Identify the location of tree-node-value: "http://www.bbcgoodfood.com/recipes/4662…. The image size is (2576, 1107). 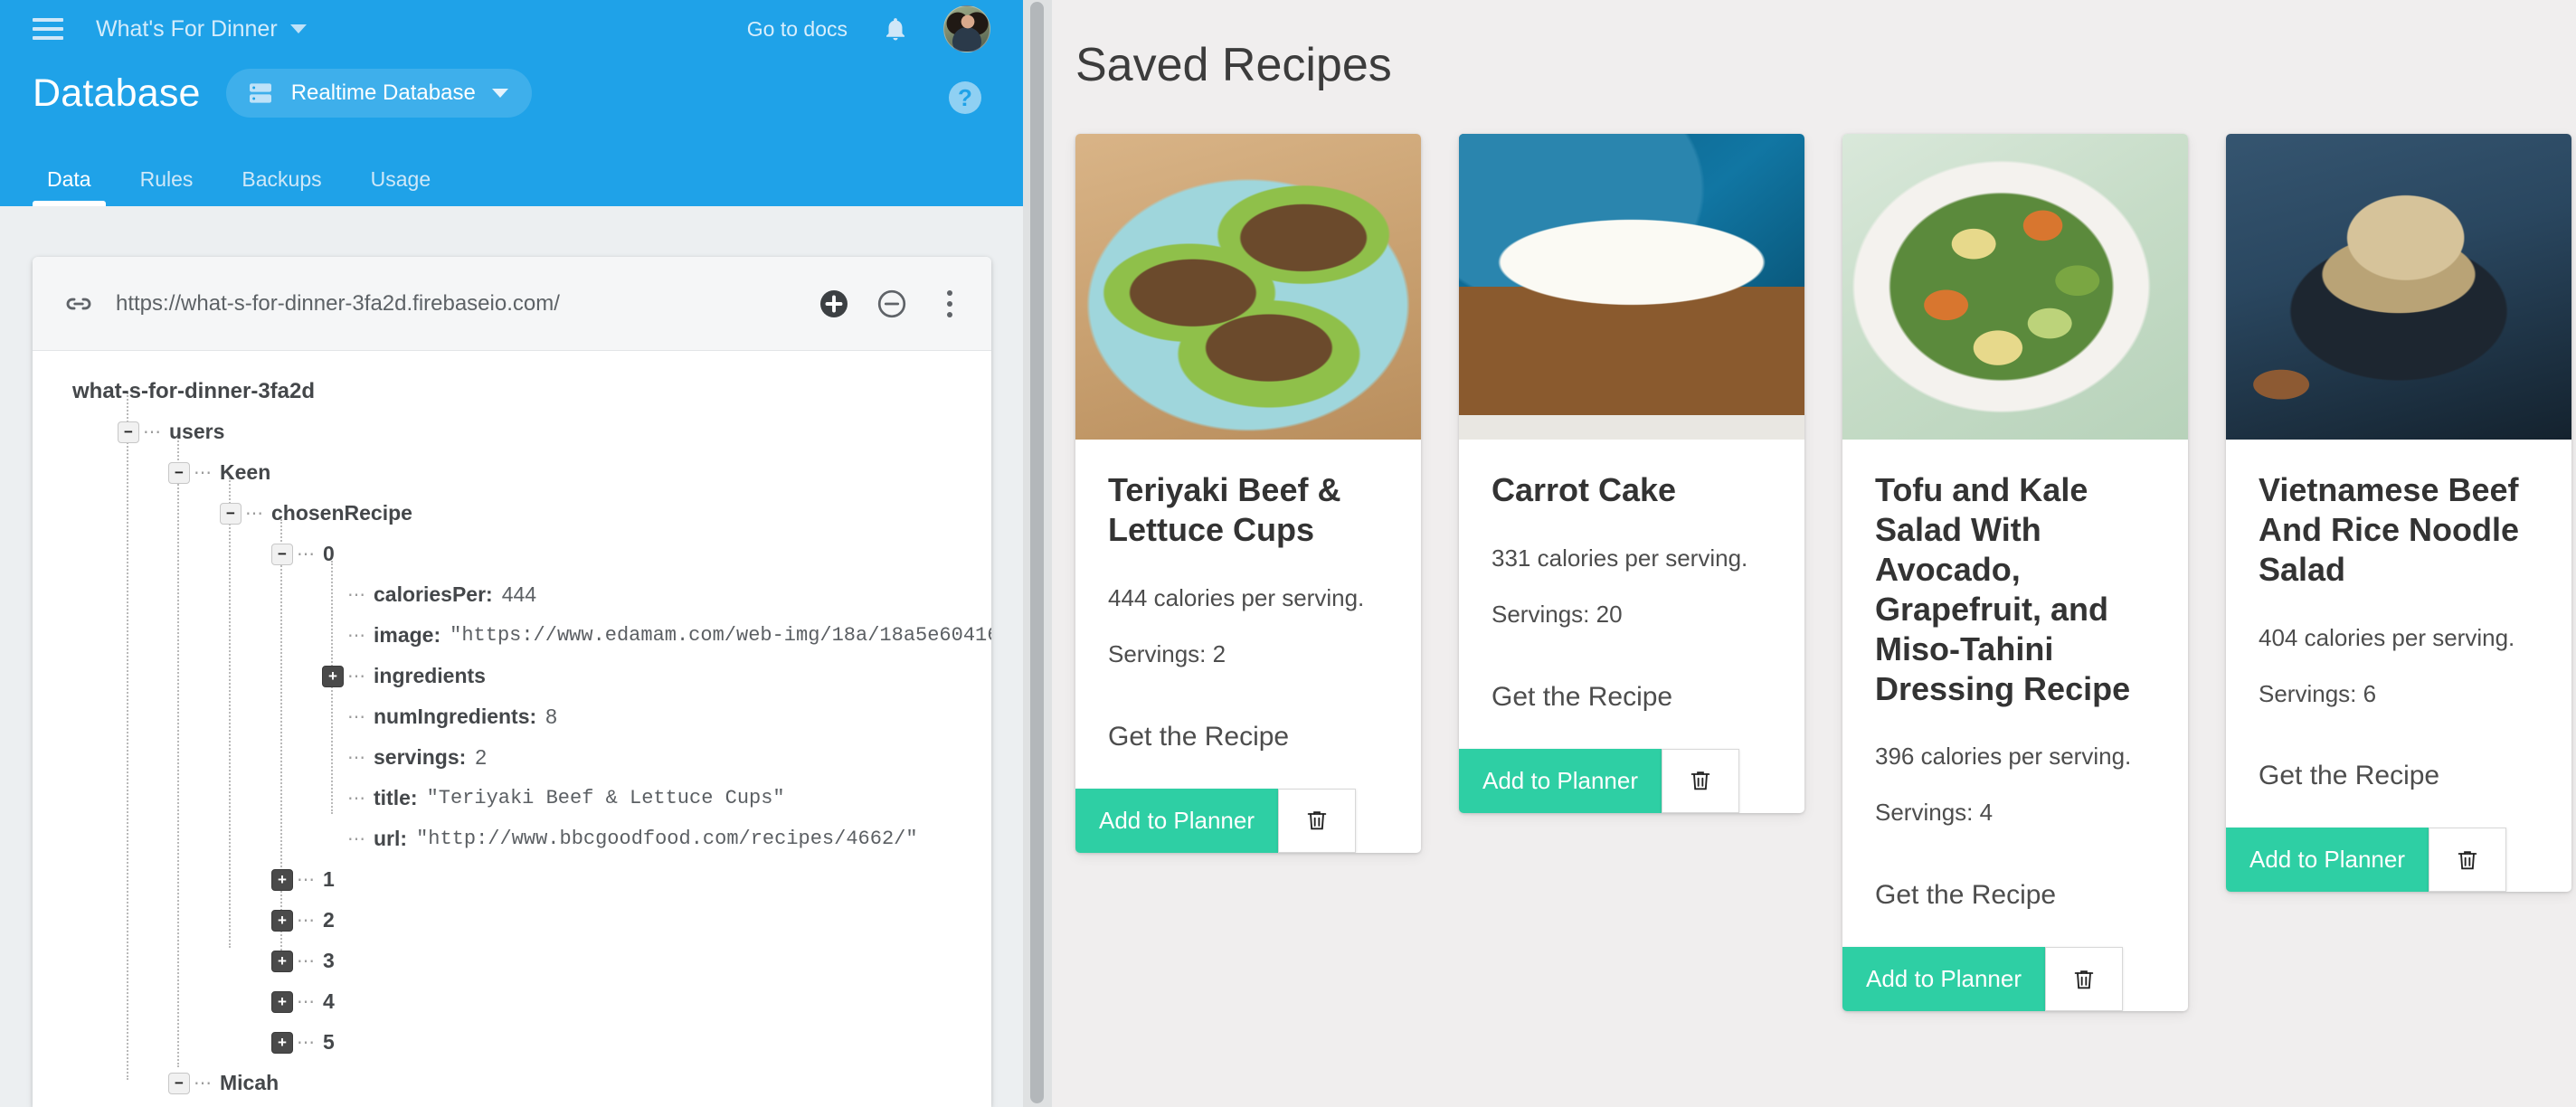
(667, 839).